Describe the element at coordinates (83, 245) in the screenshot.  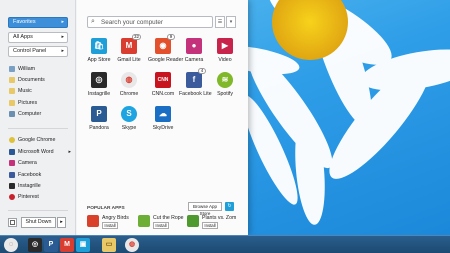
I see `app-store-icon: ▣` at that location.